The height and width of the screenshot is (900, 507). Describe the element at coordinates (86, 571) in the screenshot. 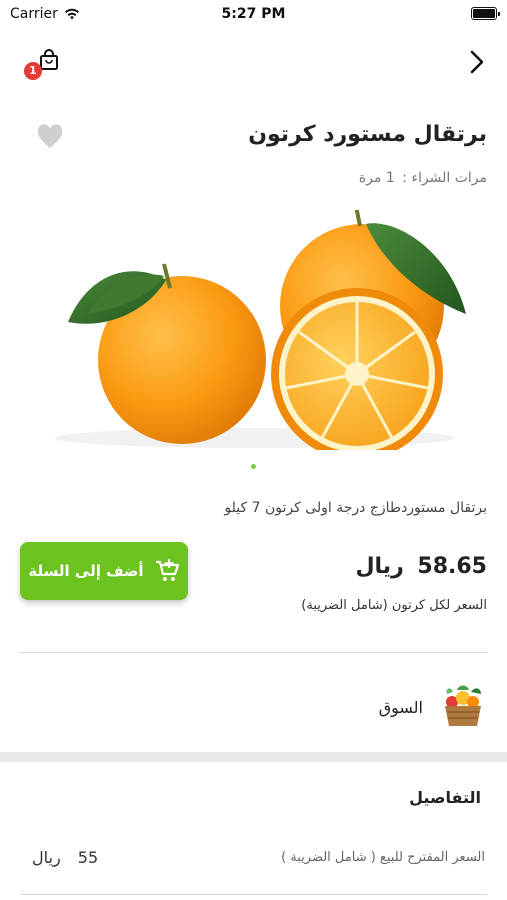

I see `add-to-cart-label: أضف إلى السلة` at that location.